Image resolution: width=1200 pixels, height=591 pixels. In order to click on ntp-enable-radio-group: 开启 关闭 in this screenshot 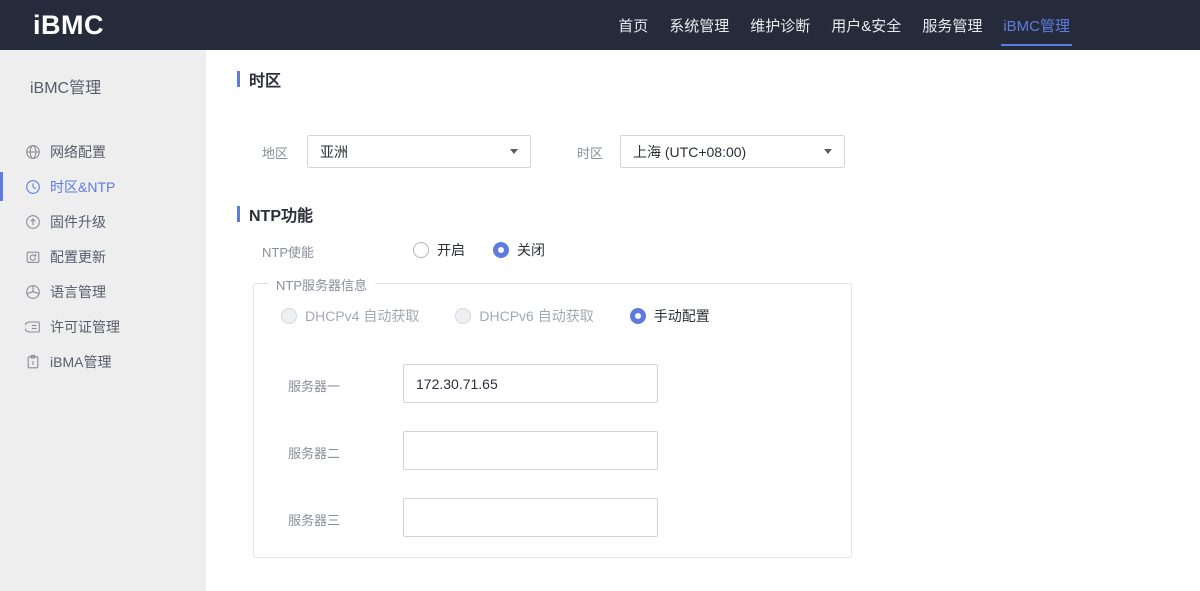, I will do `click(479, 250)`.